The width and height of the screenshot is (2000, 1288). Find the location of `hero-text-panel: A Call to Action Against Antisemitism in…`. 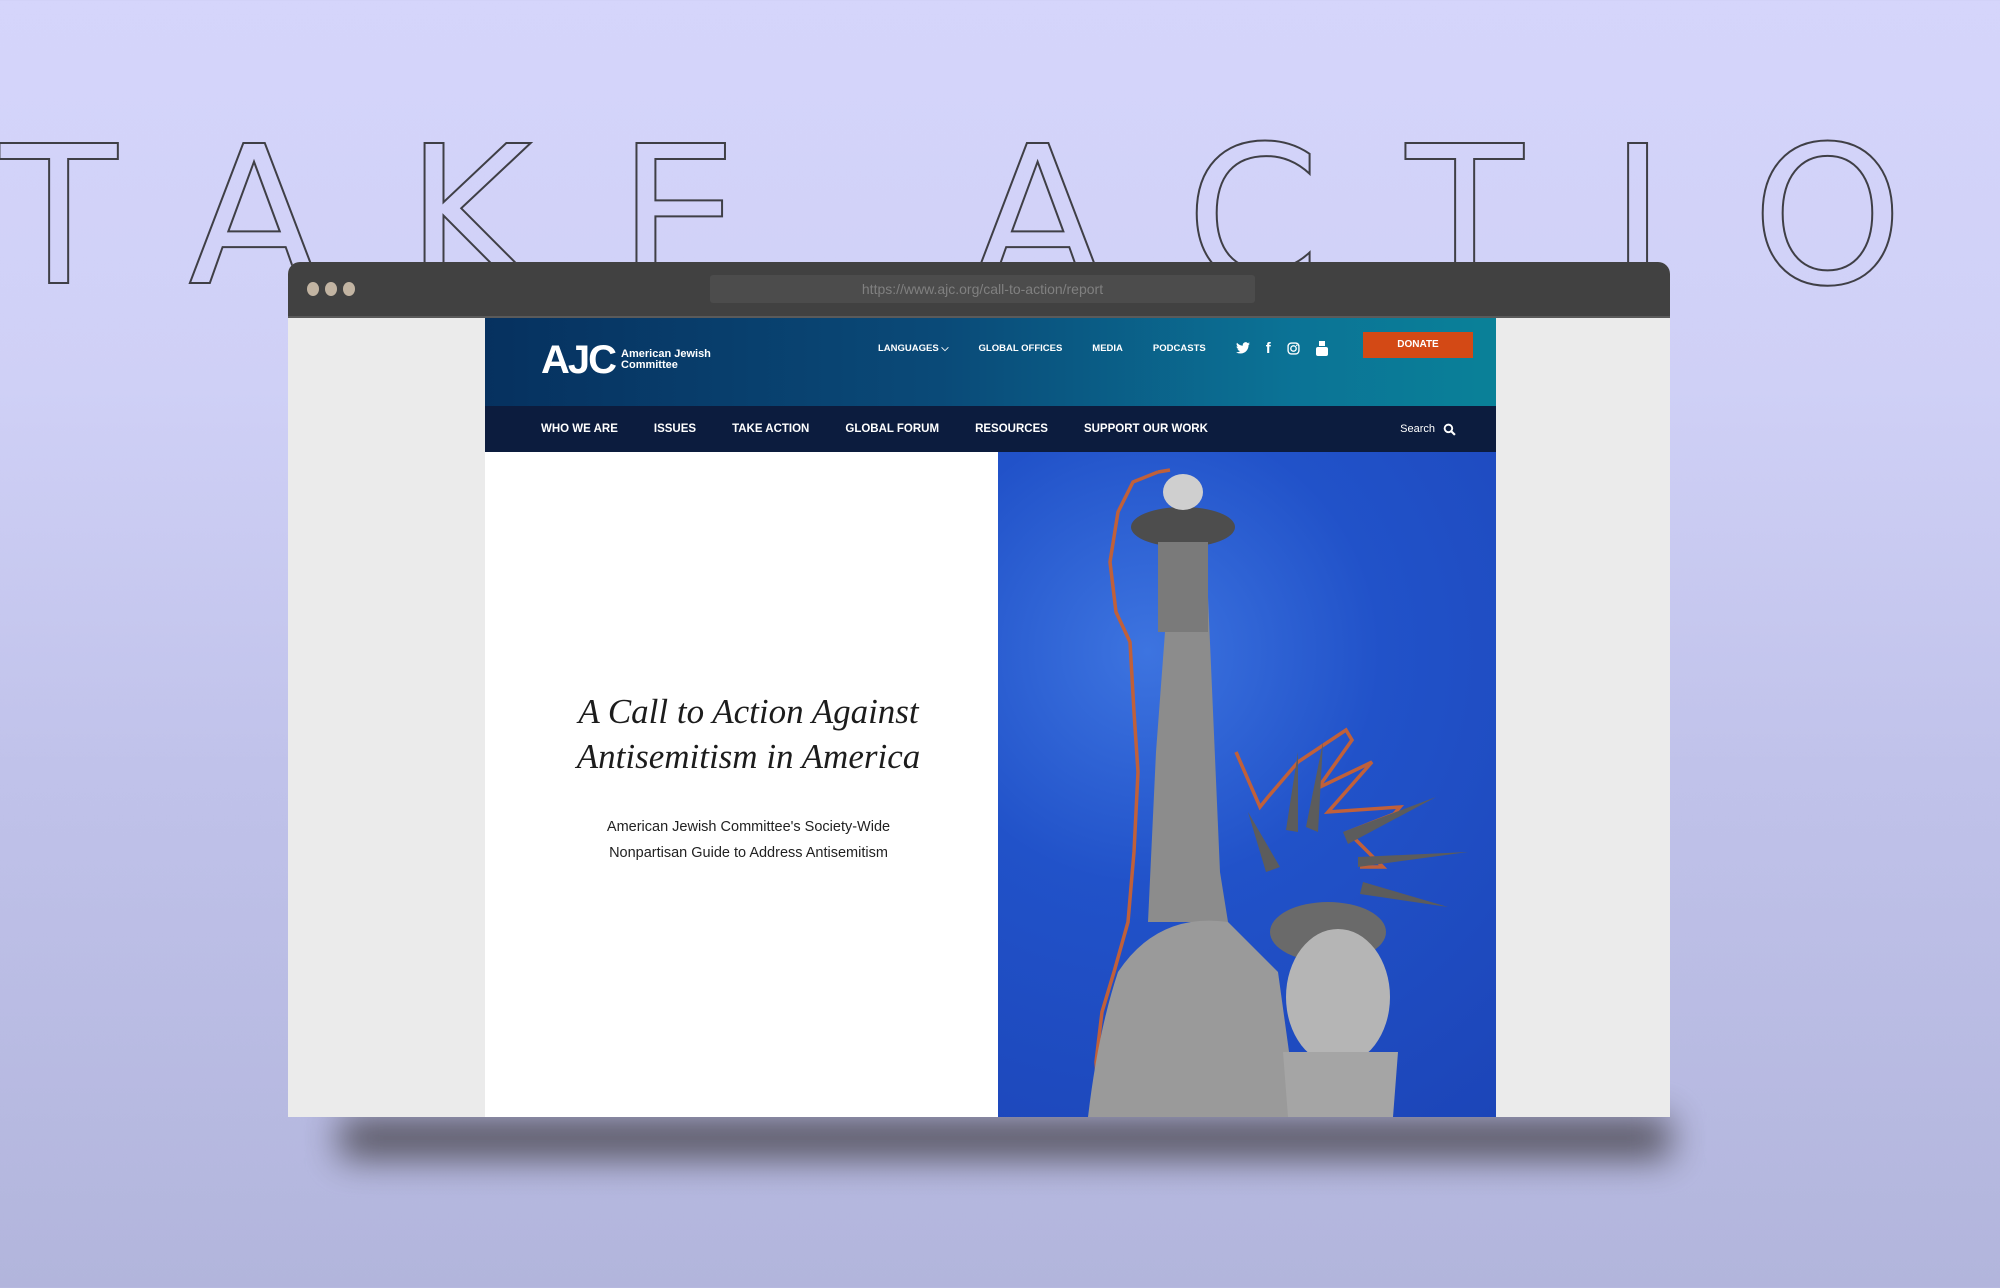

hero-text-panel: A Call to Action Against Antisemitism in… is located at coordinates (741, 784).